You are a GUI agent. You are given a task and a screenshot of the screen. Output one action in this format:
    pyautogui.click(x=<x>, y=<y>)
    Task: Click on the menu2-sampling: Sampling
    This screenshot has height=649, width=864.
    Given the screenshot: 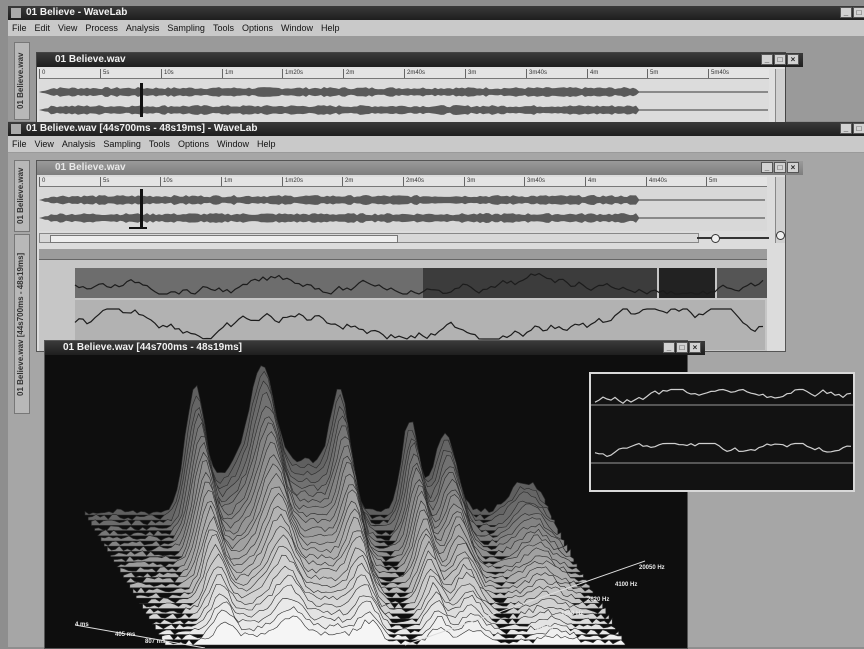 What is the action you would take?
    pyautogui.click(x=122, y=144)
    